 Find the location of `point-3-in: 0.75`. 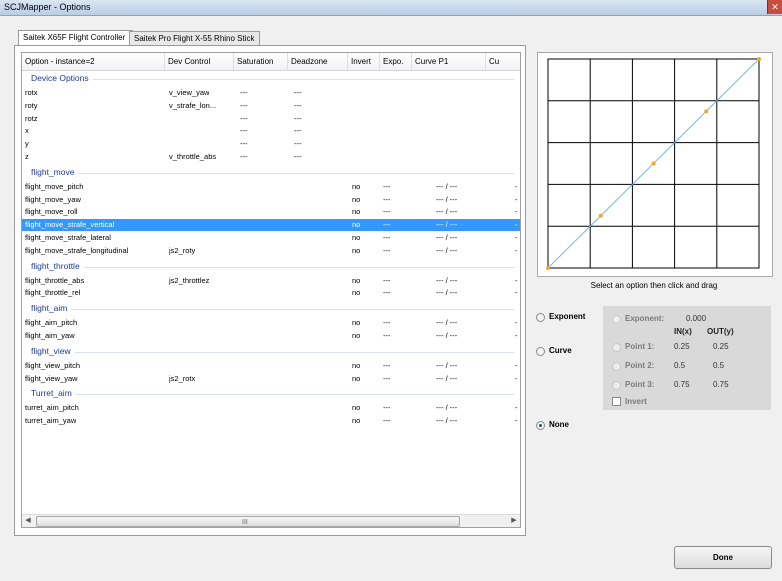

point-3-in: 0.75 is located at coordinates (682, 384).